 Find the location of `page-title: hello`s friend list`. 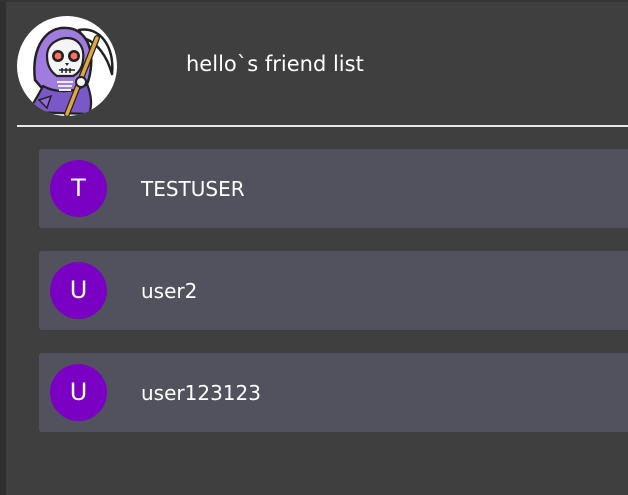

page-title: hello`s friend list is located at coordinates (275, 64).